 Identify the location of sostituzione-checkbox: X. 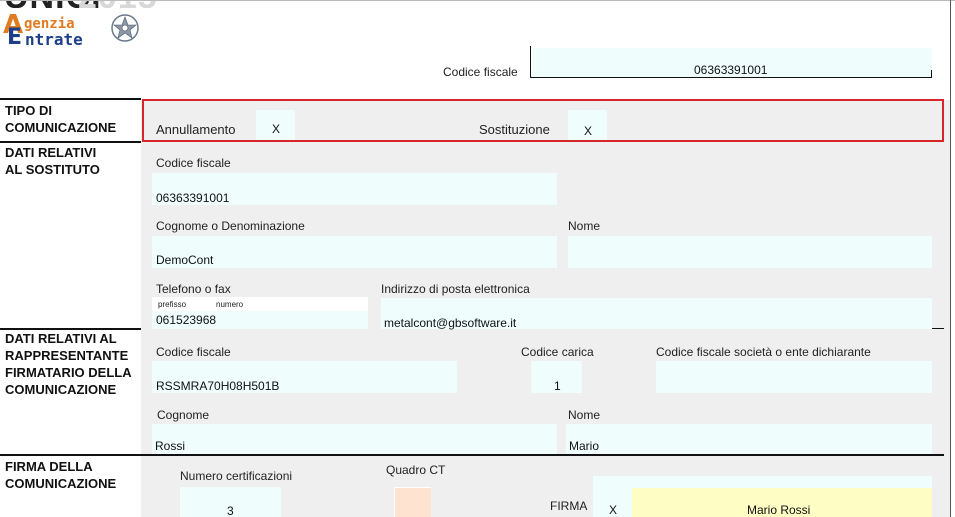
(587, 125).